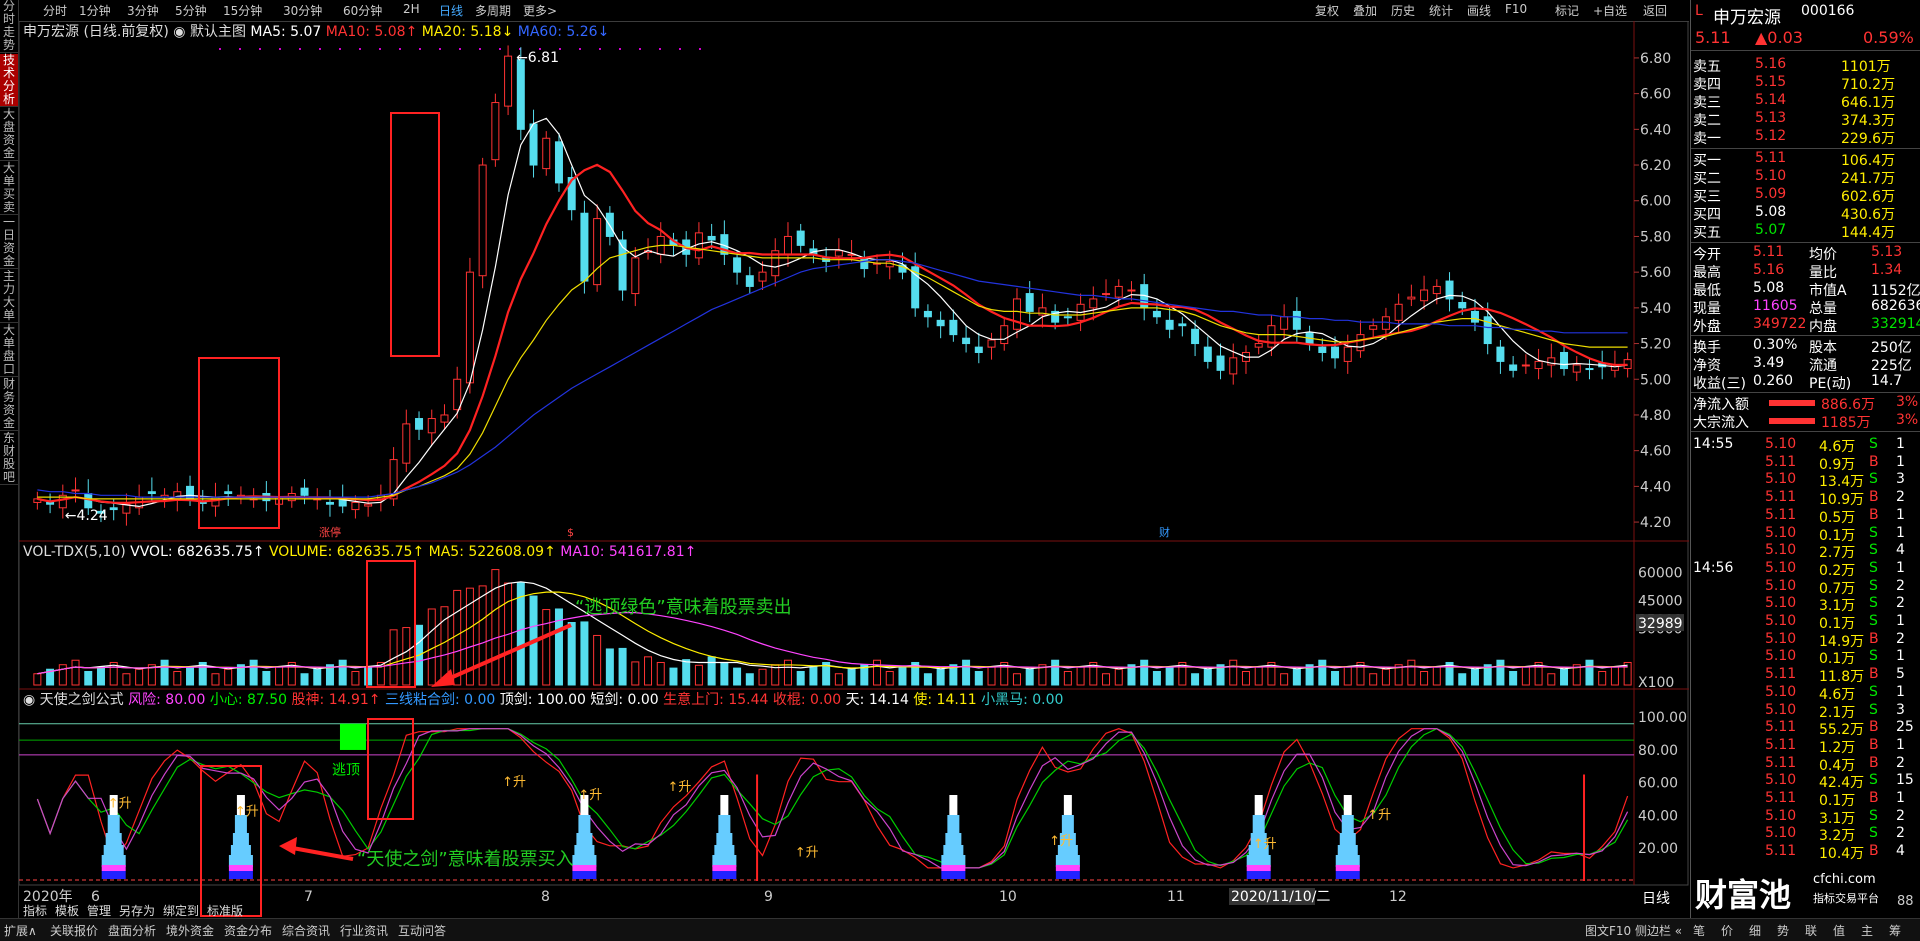 This screenshot has width=1920, height=941. What do you see at coordinates (248, 930) in the screenshot?
I see `bottom-tab: 资金分布` at bounding box center [248, 930].